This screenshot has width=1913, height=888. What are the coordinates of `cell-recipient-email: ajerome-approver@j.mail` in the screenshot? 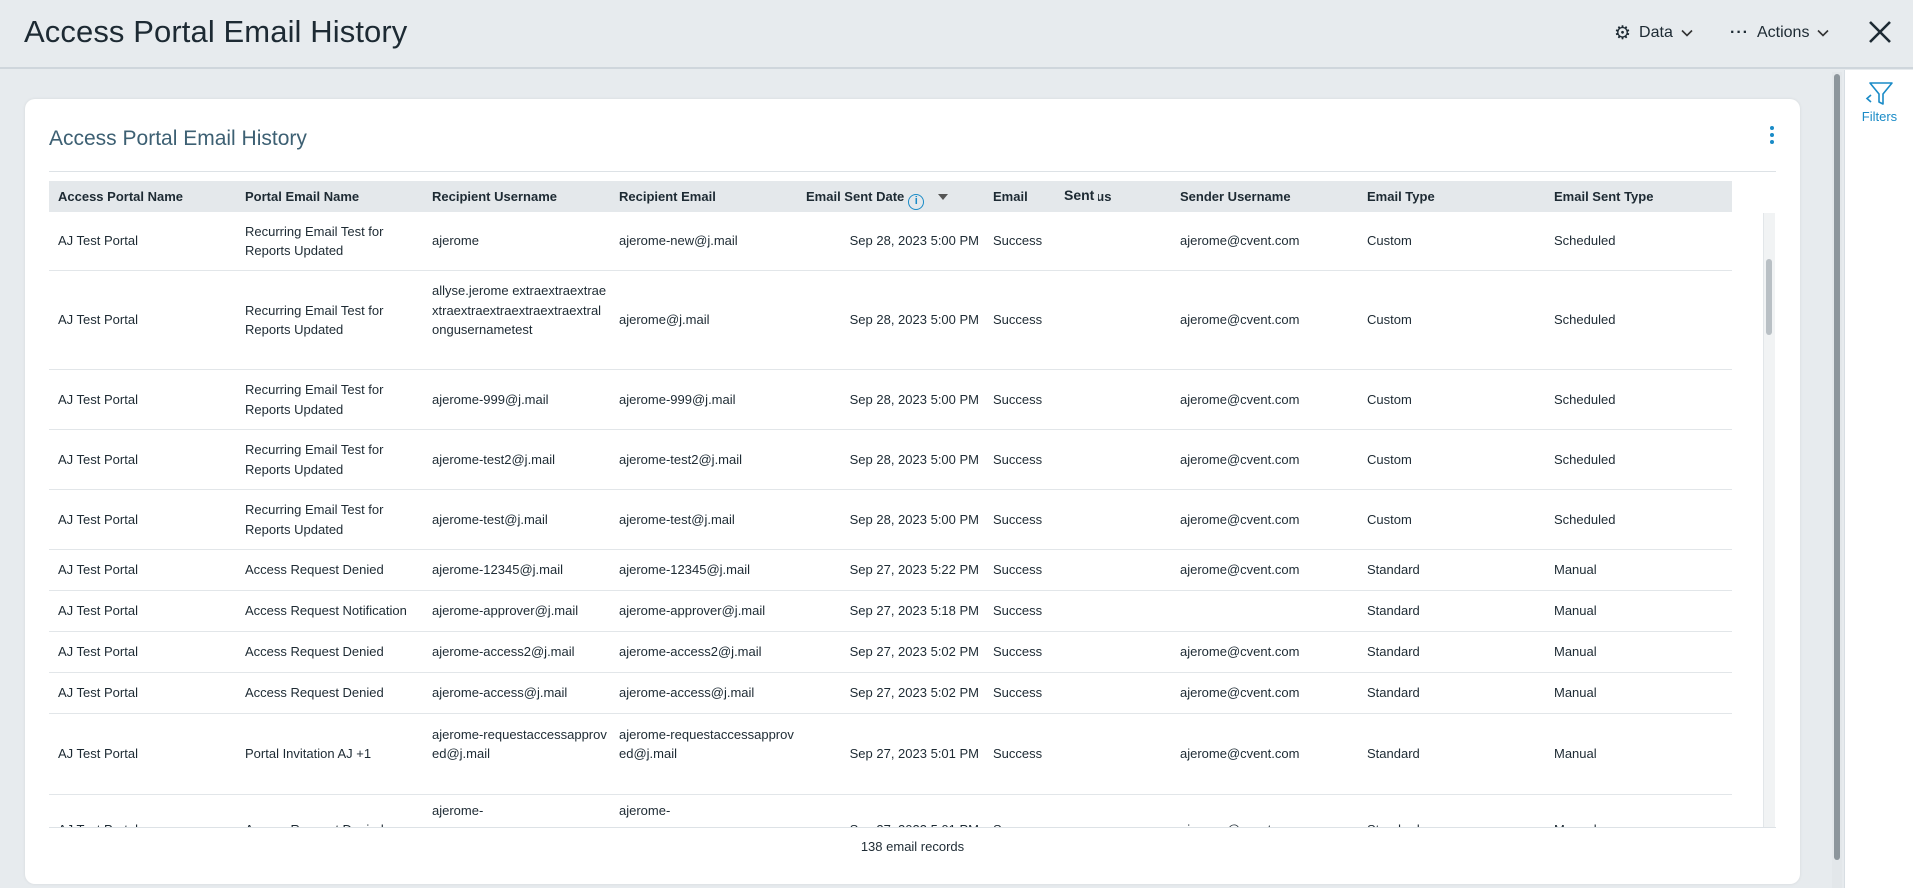 It's located at (692, 611).